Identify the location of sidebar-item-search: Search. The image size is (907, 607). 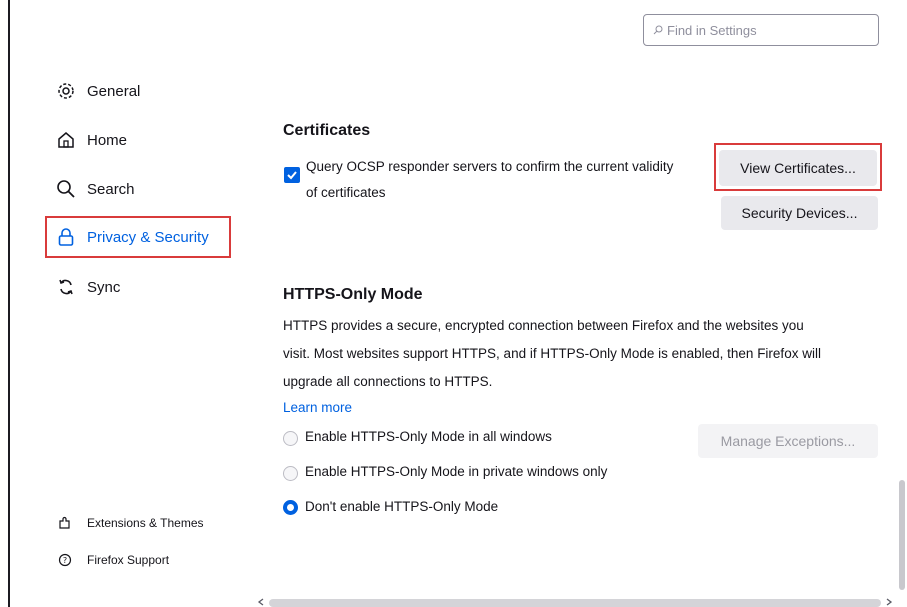
(95, 189).